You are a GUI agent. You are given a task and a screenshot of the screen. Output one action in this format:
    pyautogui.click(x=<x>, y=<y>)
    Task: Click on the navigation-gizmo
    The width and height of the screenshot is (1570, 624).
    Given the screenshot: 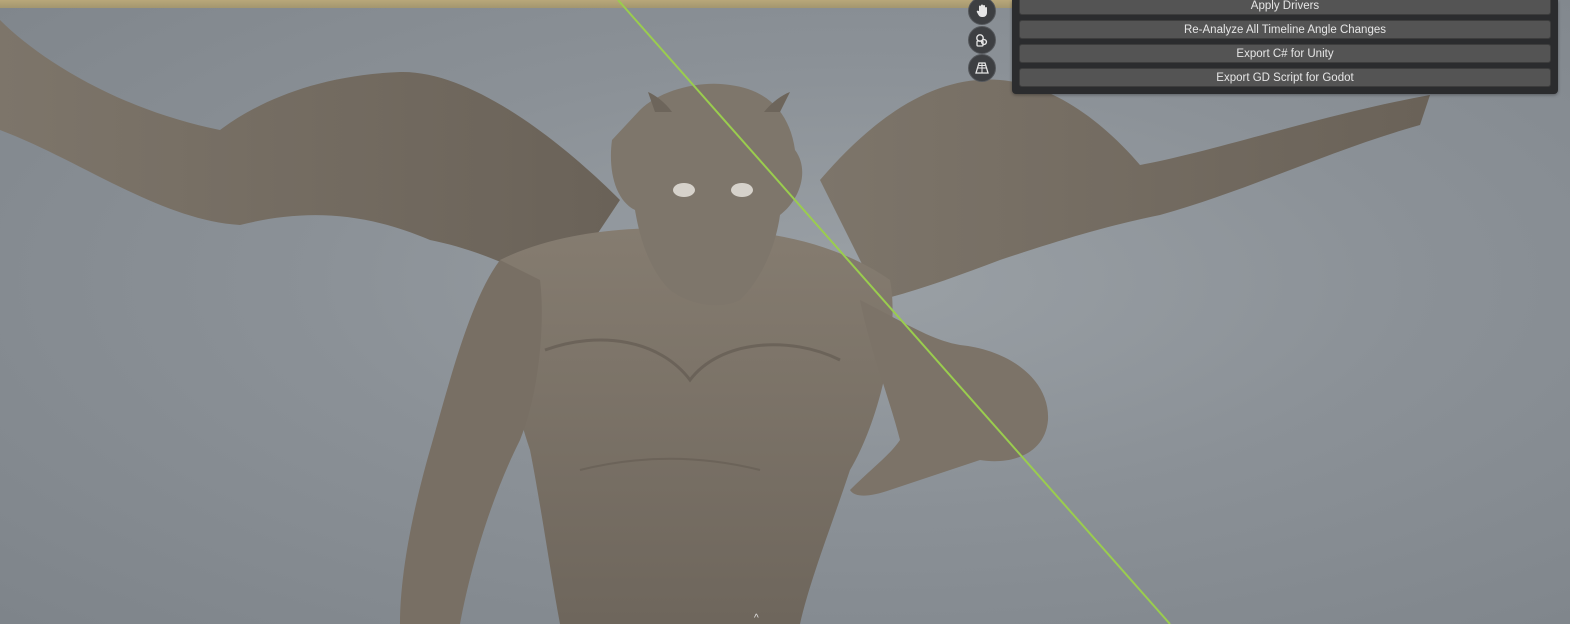 What is the action you would take?
    pyautogui.click(x=982, y=45)
    